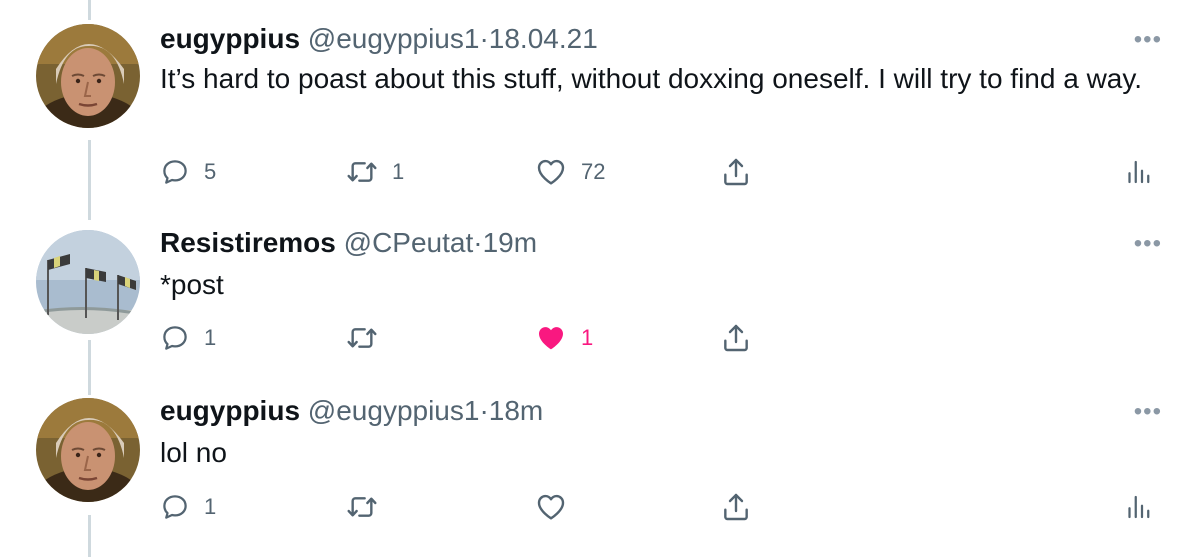 The width and height of the screenshot is (1200, 557). I want to click on thread-line, so click(89, 10).